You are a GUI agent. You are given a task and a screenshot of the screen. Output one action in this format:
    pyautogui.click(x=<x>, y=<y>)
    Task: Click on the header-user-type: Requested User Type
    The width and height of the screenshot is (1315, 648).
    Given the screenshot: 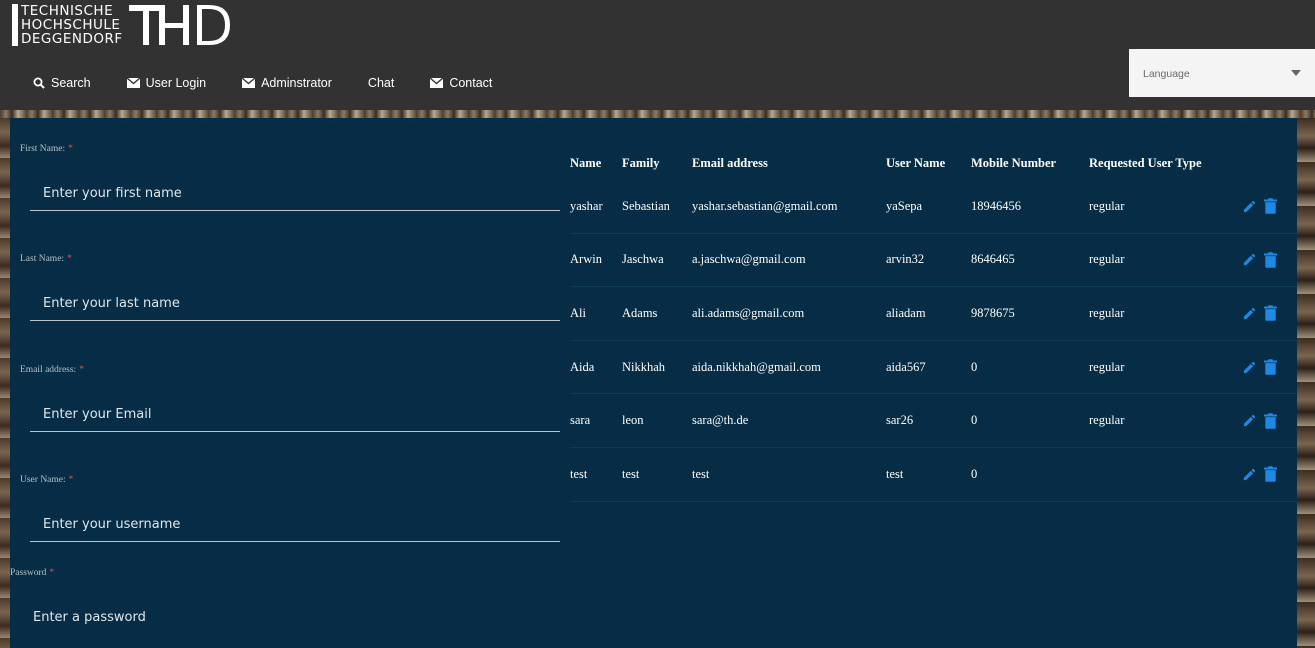 What is the action you would take?
    pyautogui.click(x=1145, y=162)
    